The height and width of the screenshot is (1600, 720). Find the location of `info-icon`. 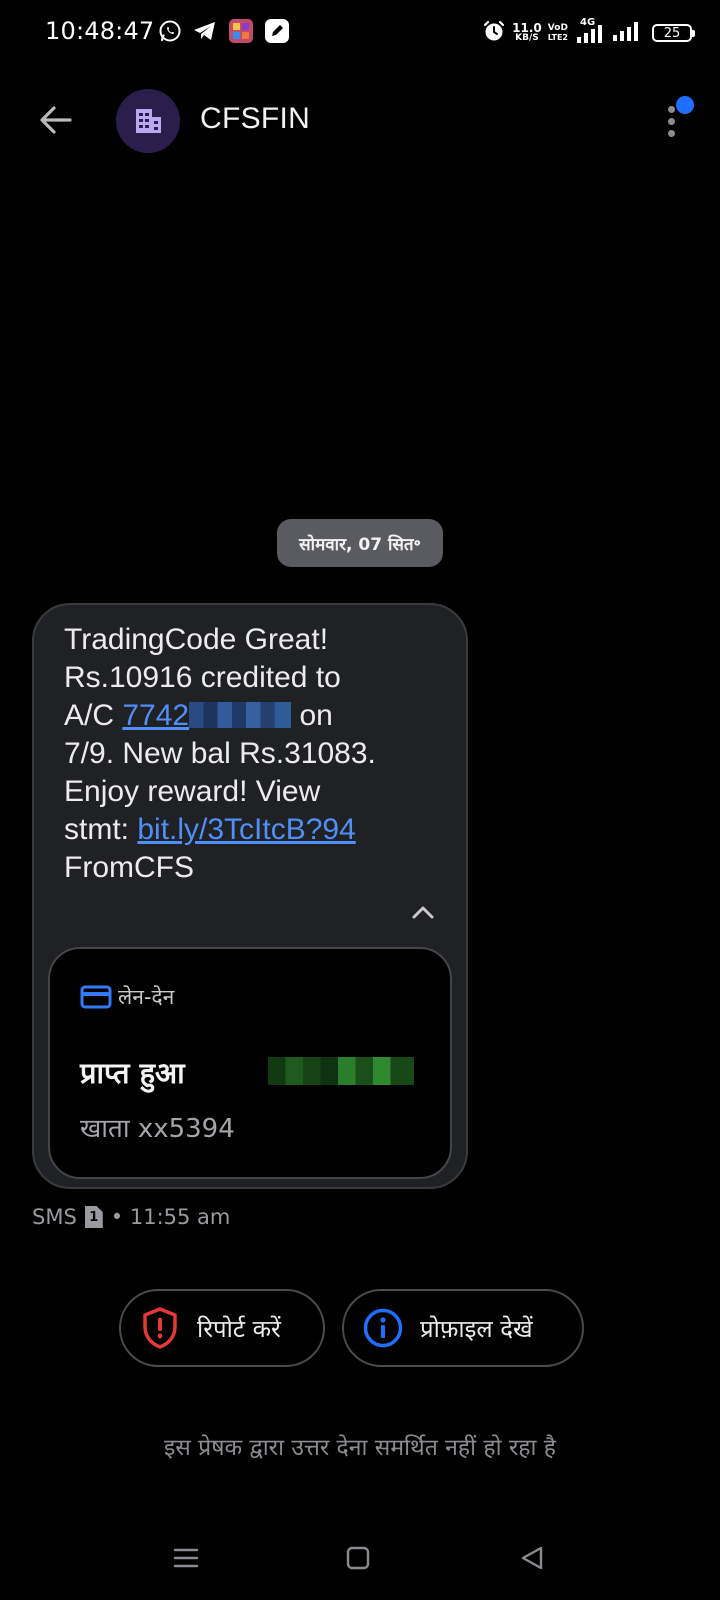

info-icon is located at coordinates (383, 1328).